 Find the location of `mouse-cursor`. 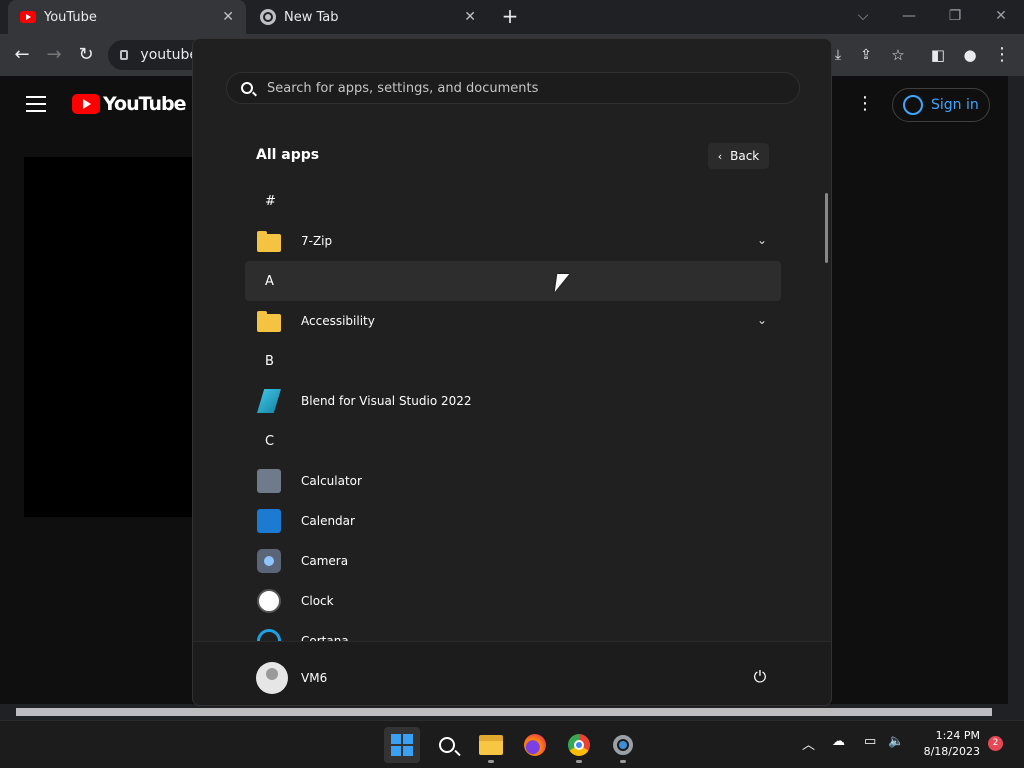

mouse-cursor is located at coordinates (562, 283).